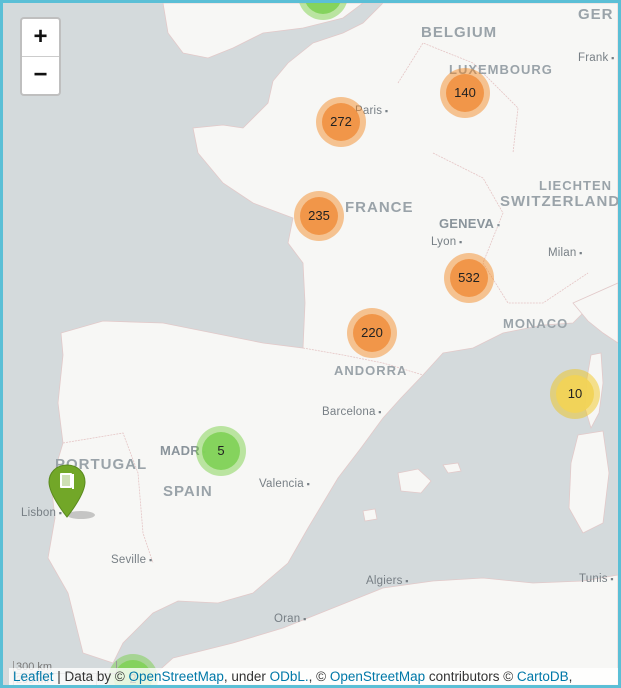 The width and height of the screenshot is (621, 688). What do you see at coordinates (536, 323) in the screenshot?
I see `country-label-monaco: MONACO` at bounding box center [536, 323].